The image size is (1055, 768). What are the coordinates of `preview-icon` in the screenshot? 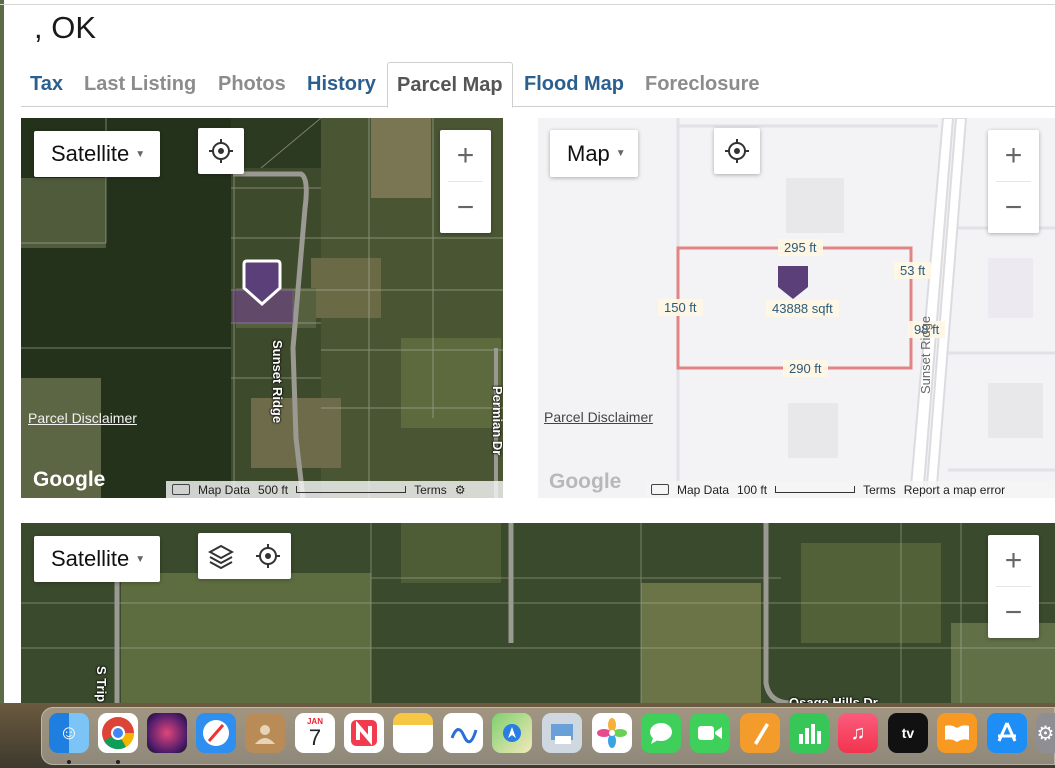 It's located at (562, 733).